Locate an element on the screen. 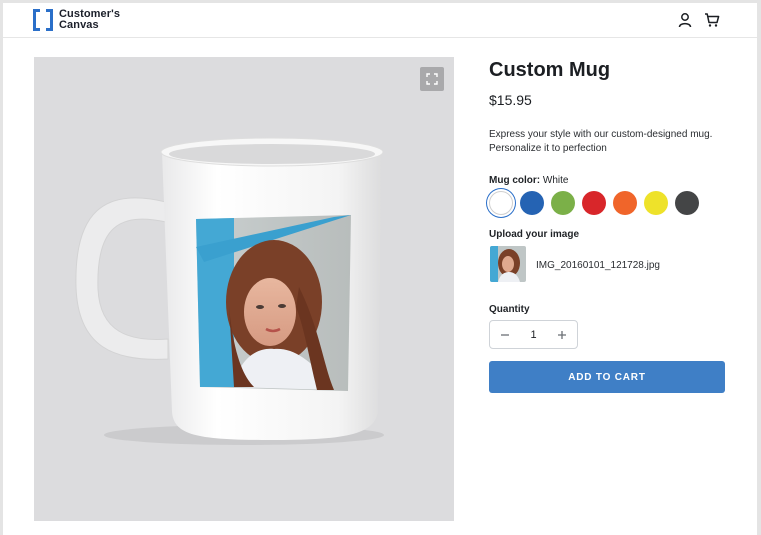  color-swatches is located at coordinates (597, 203).